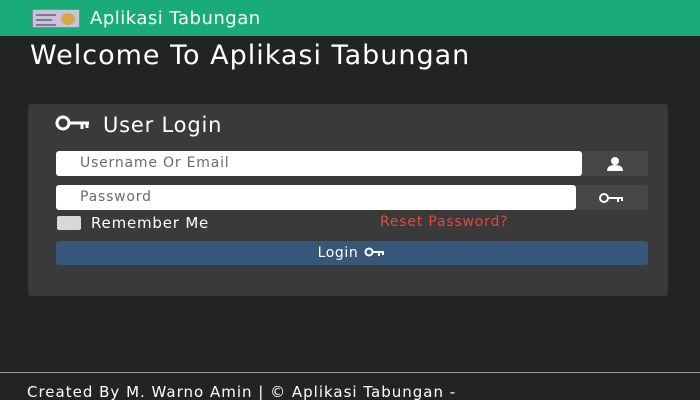 The image size is (700, 400). Describe the element at coordinates (615, 163) in the screenshot. I see `user-icon` at that location.